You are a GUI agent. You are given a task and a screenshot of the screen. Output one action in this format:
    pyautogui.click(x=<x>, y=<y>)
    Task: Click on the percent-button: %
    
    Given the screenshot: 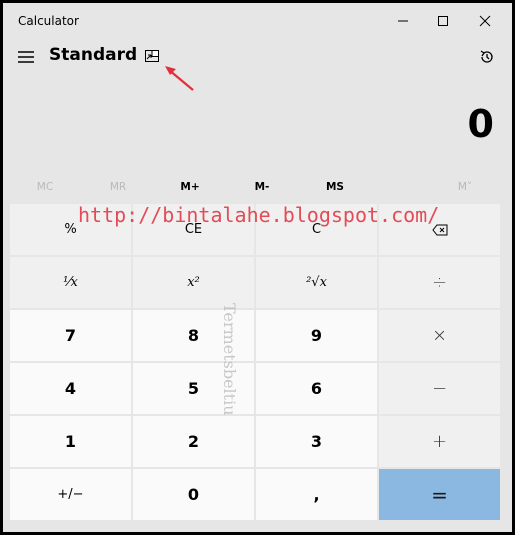 What is the action you would take?
    pyautogui.click(x=70, y=229)
    